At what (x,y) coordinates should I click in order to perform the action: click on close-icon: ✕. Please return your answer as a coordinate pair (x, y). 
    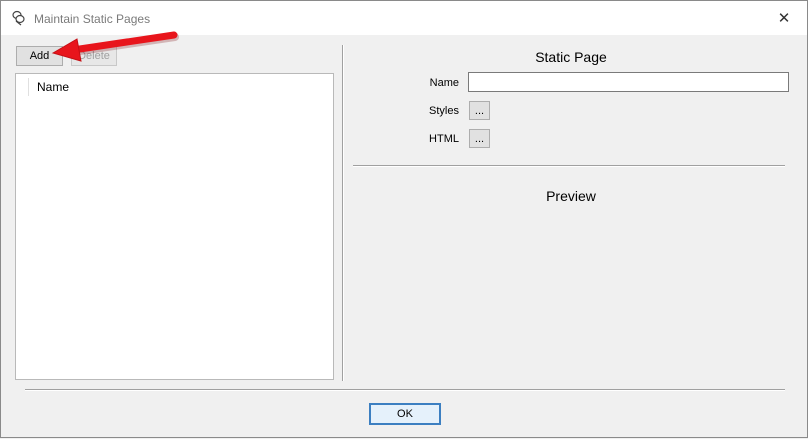
    Looking at the image, I should click on (784, 18).